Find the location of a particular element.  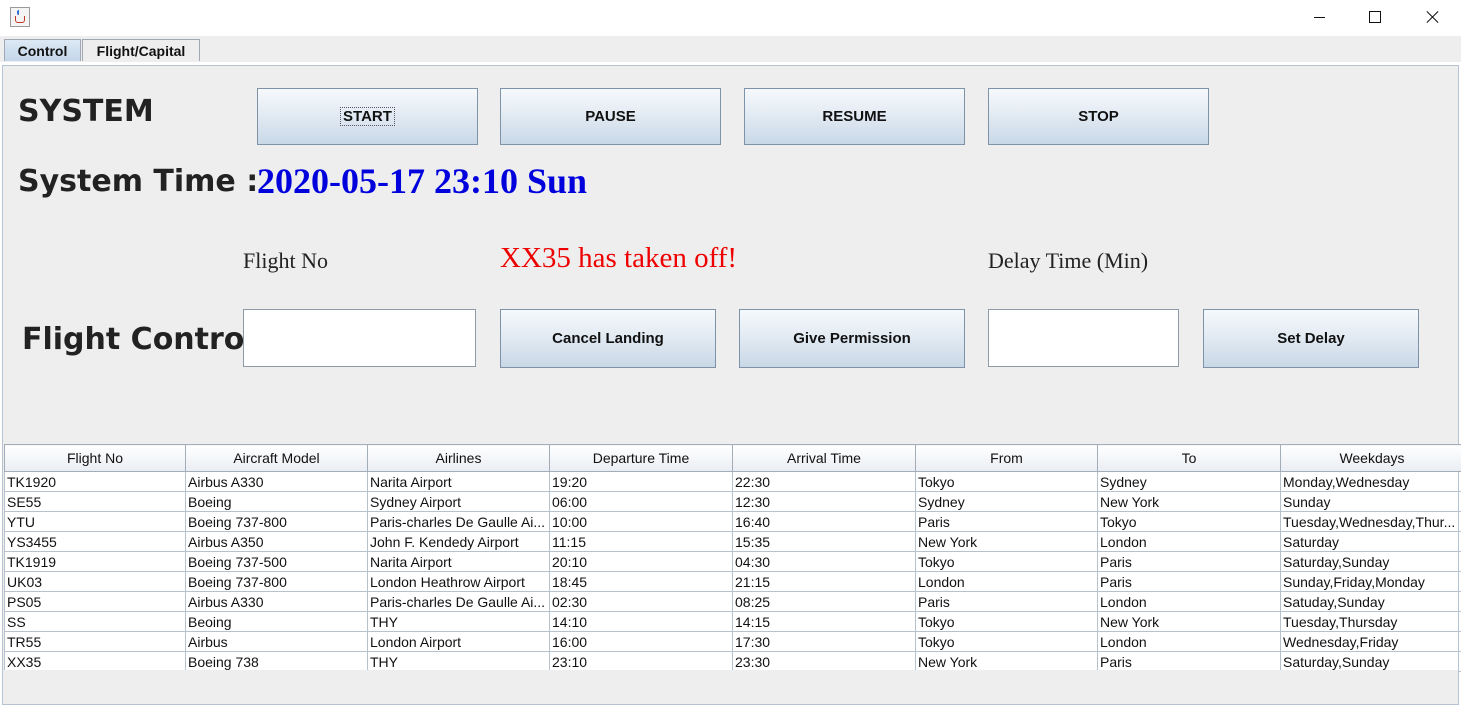

table-cell: 14:10 is located at coordinates (641, 621).